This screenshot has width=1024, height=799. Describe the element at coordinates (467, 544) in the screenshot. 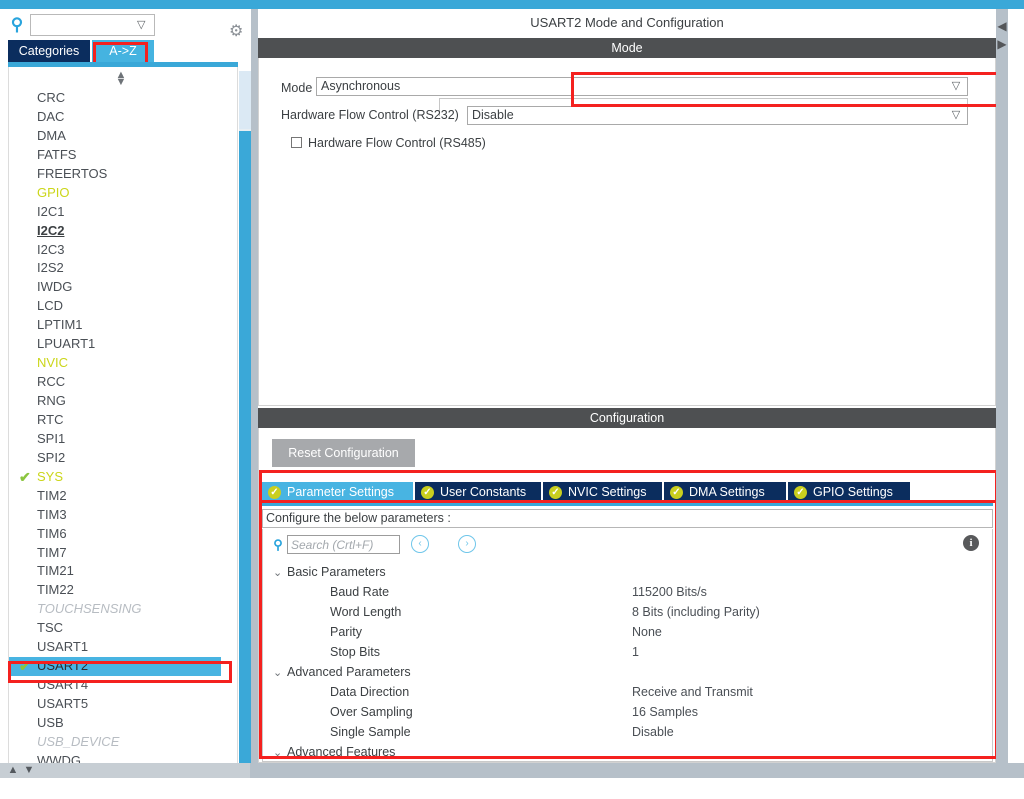

I see `nav-next-icon: ›` at that location.